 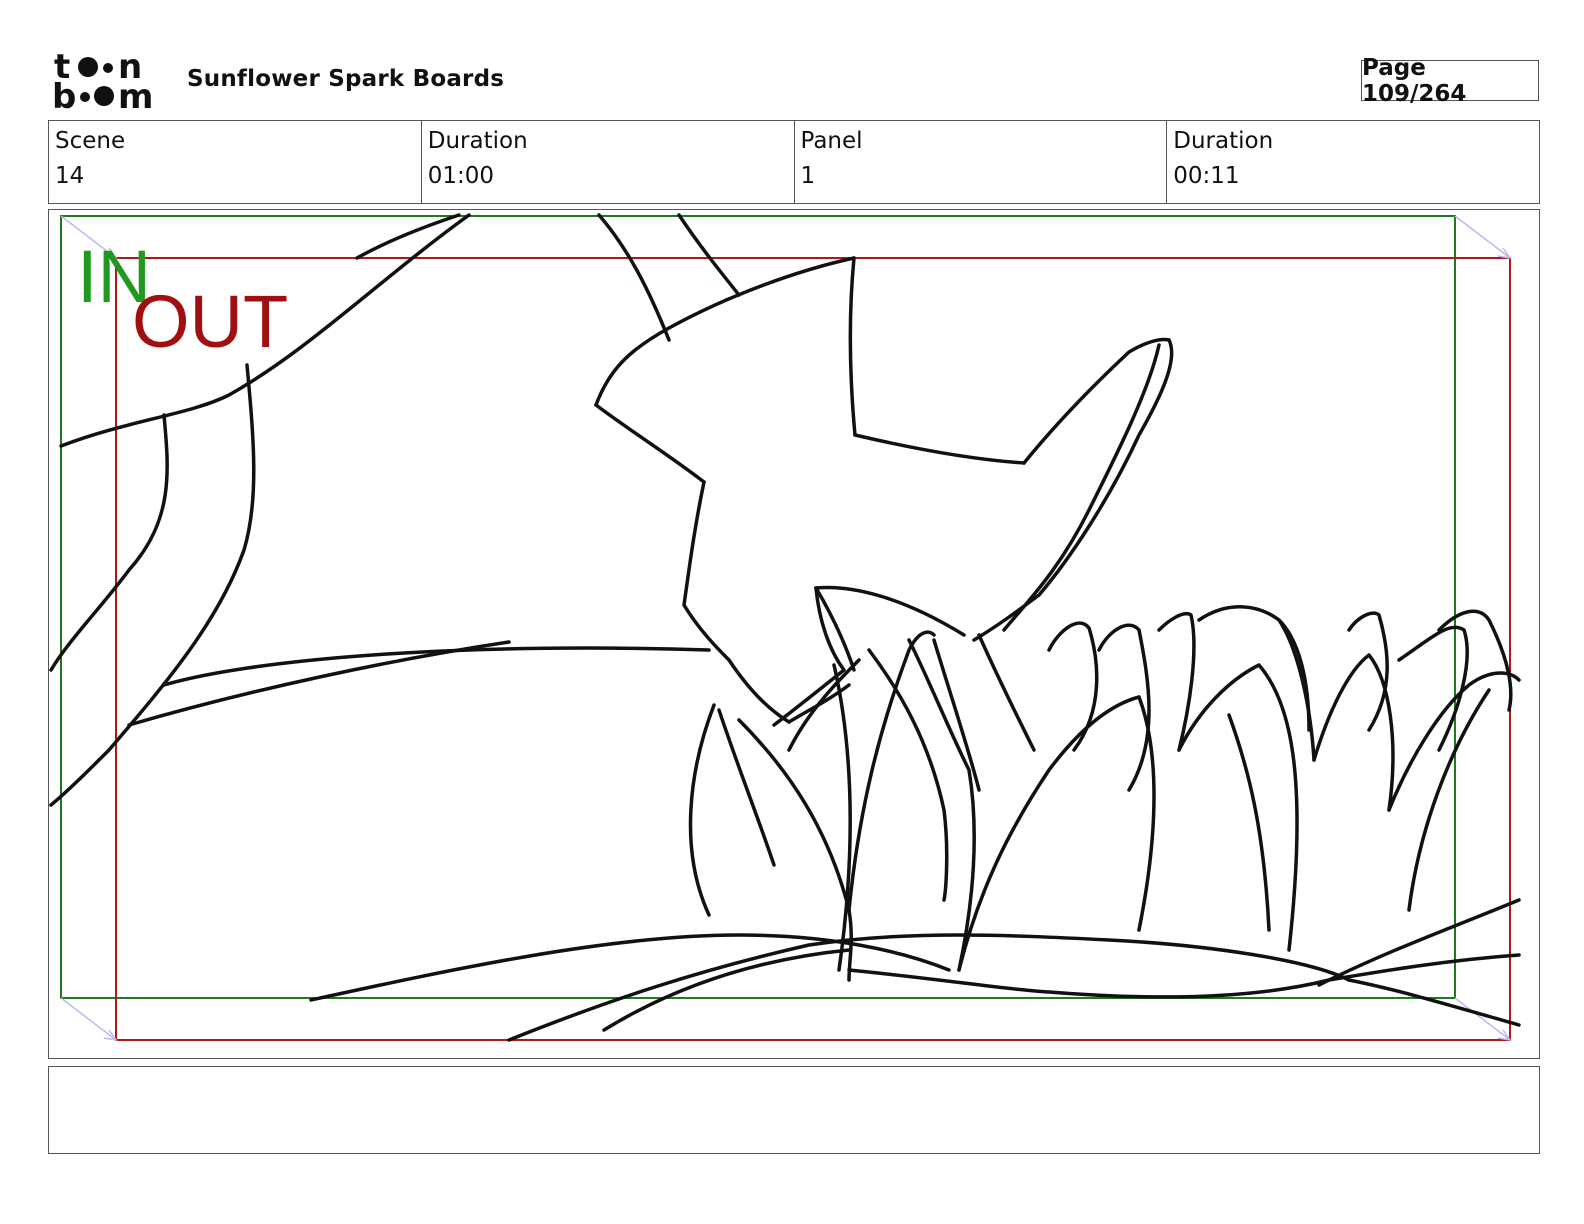 I want to click on scene-duration-value: 01:00, so click(x=461, y=176).